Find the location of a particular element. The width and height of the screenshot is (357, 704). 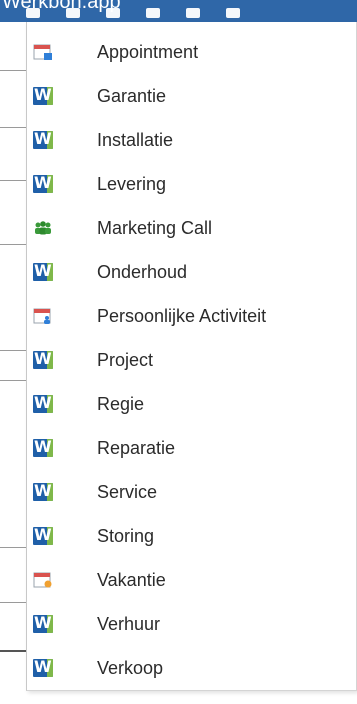

menu-item-marketing-call: Marketing Call is located at coordinates (191, 228).